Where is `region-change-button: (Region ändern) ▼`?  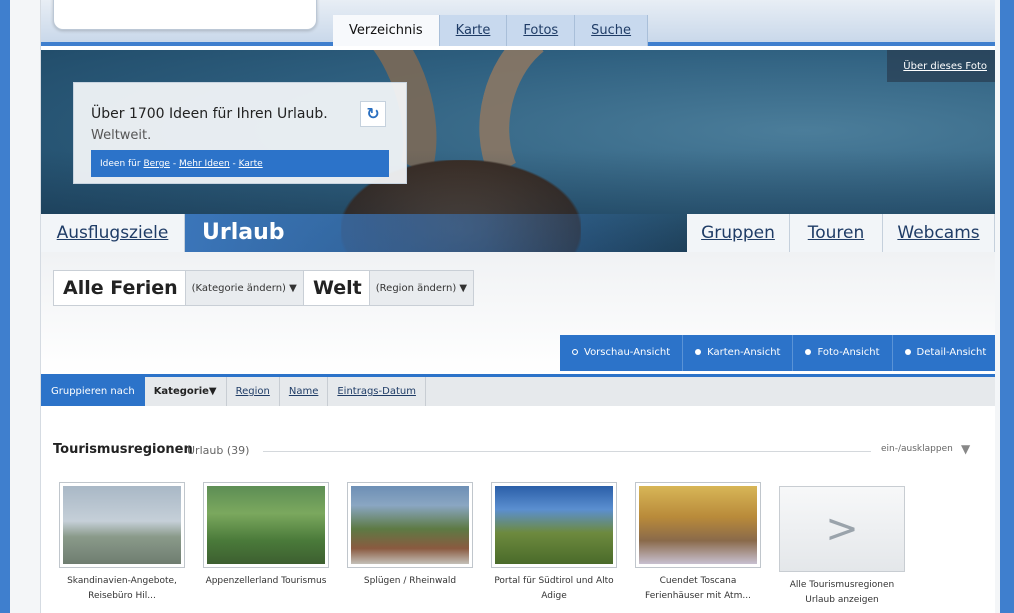 region-change-button: (Region ändern) ▼ is located at coordinates (421, 288).